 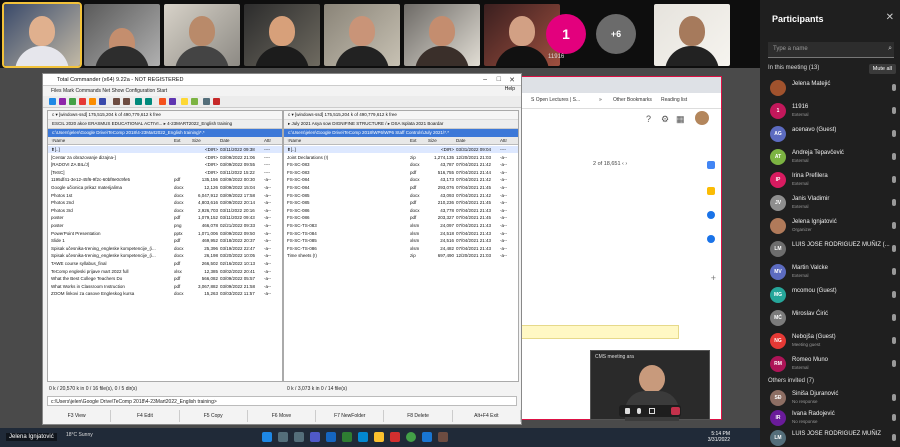 What do you see at coordinates (632, 100) in the screenshot?
I see `bookmark-other: Other Bookmarks` at bounding box center [632, 100].